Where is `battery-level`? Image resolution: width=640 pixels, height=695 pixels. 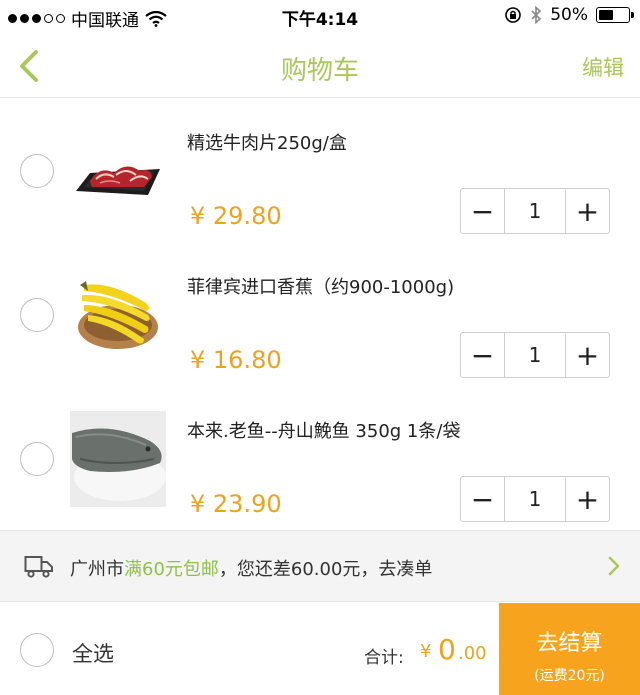
battery-level is located at coordinates (606, 15).